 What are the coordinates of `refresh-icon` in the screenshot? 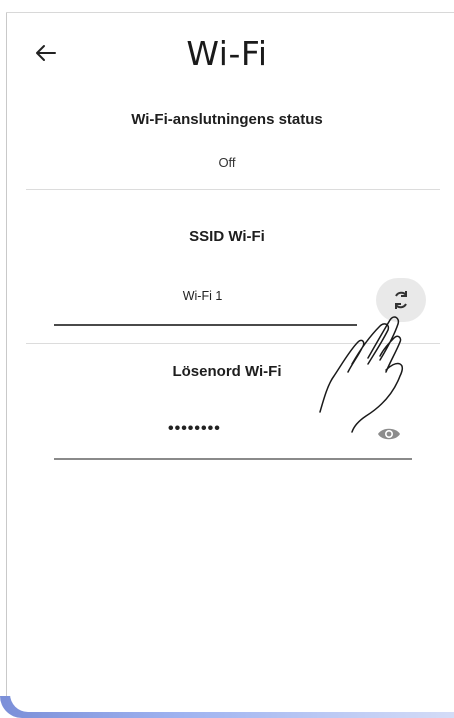 It's located at (401, 300).